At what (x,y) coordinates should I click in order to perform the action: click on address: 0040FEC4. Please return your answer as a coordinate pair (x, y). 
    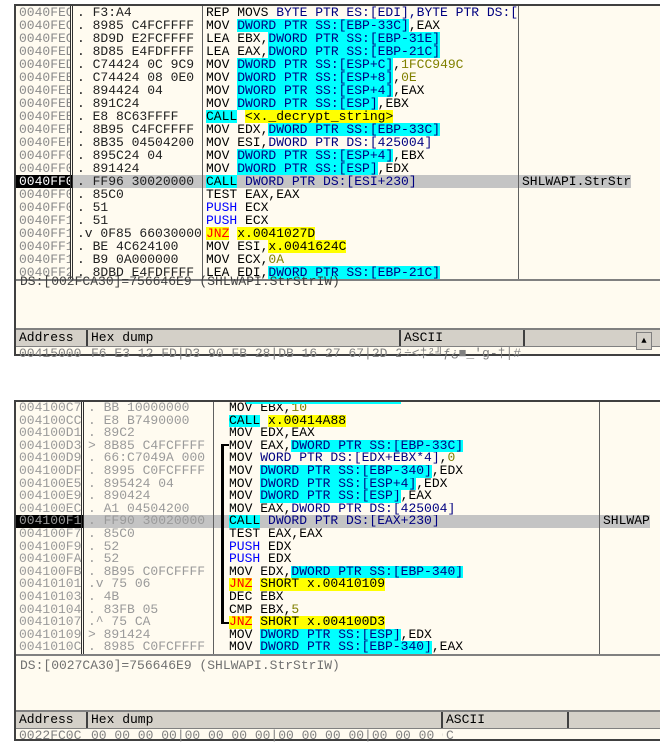
    Looking at the image, I should click on (44, 12).